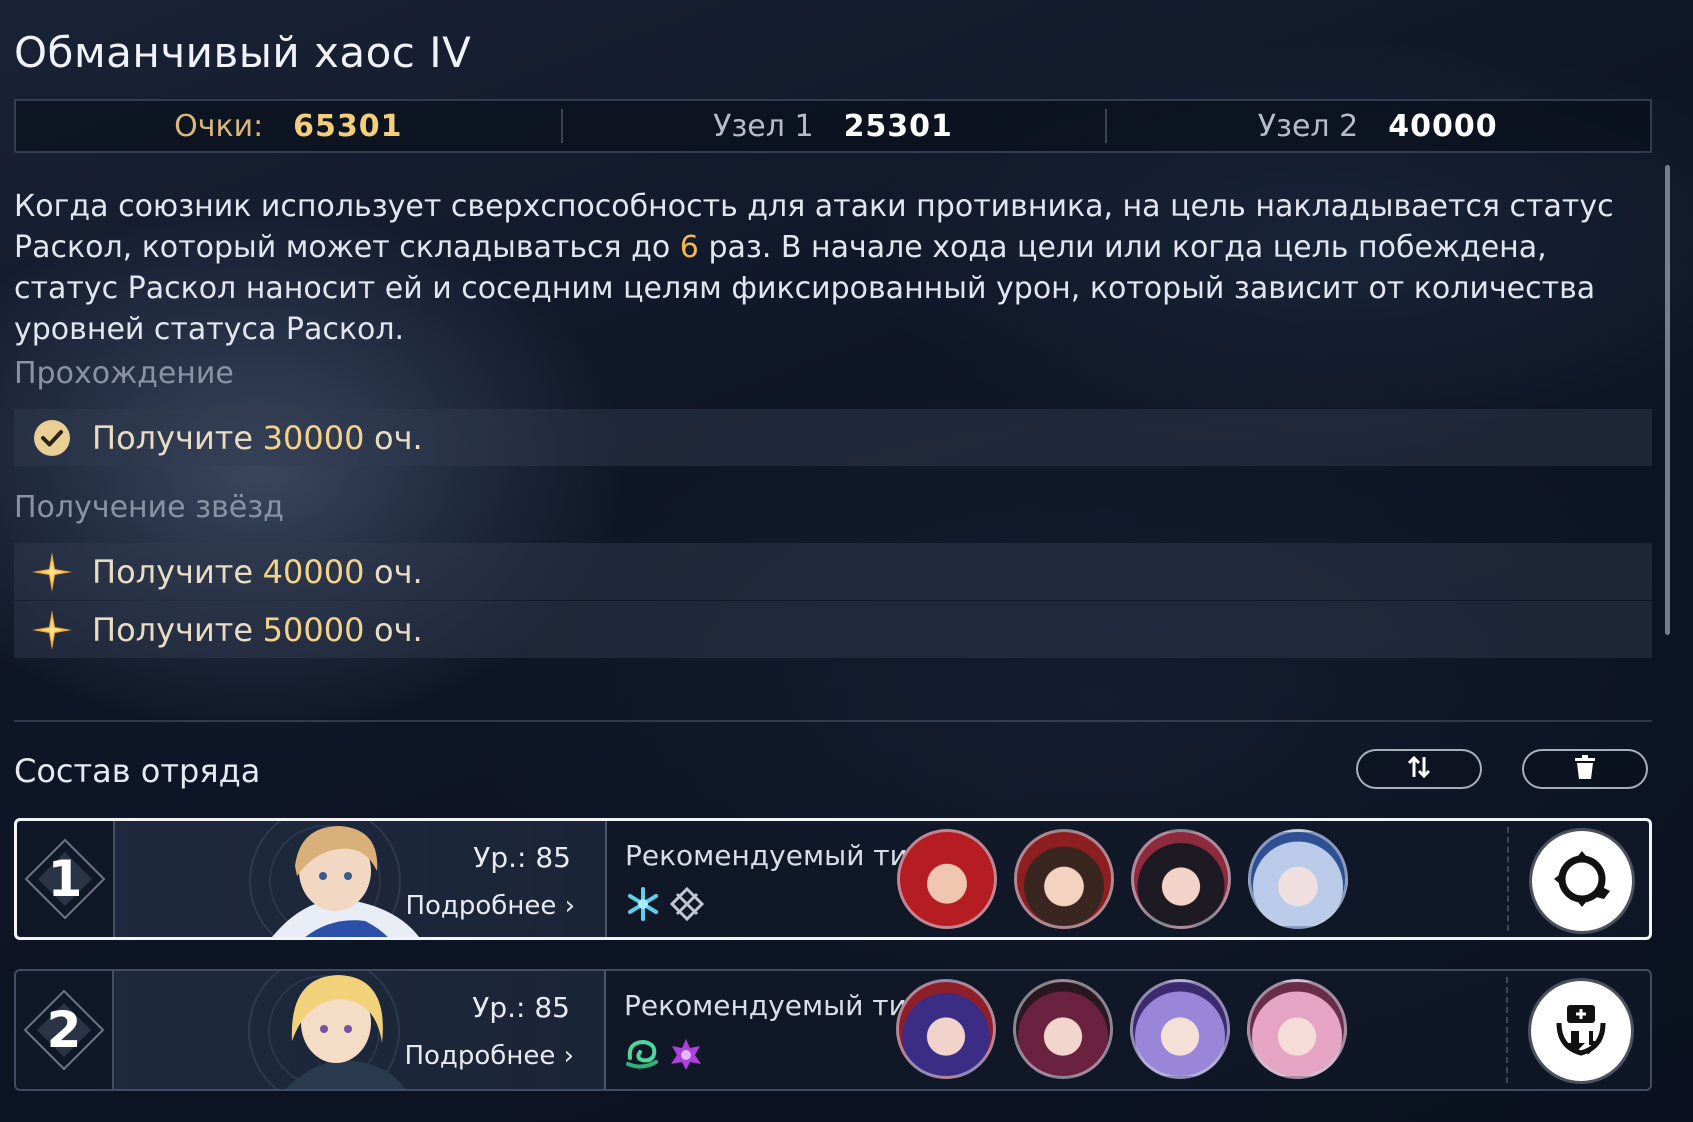 Image resolution: width=1693 pixels, height=1122 pixels. I want to click on download-icon, so click(1581, 1031).